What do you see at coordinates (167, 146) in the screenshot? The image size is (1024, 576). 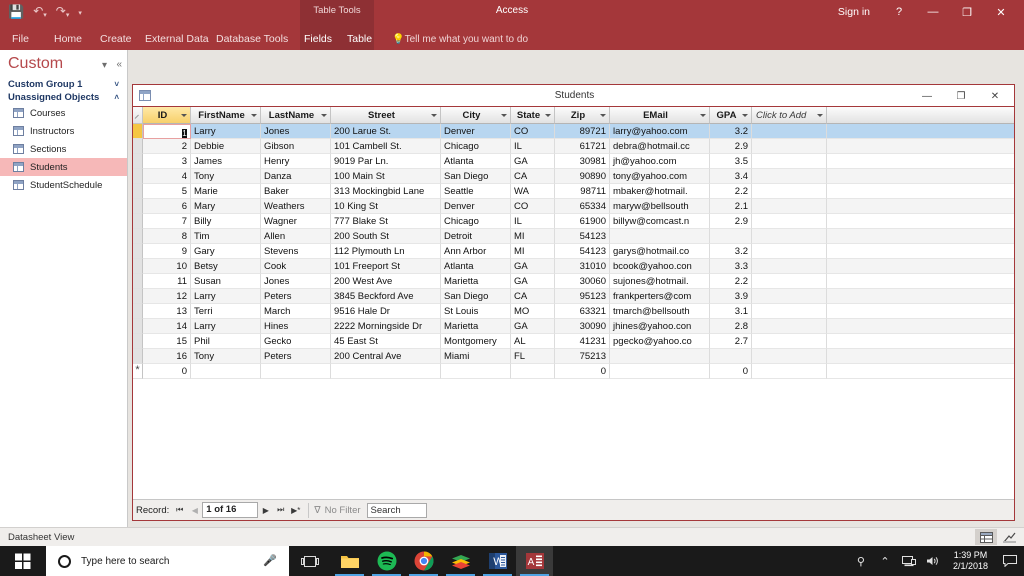 I see `cell-id: 2` at bounding box center [167, 146].